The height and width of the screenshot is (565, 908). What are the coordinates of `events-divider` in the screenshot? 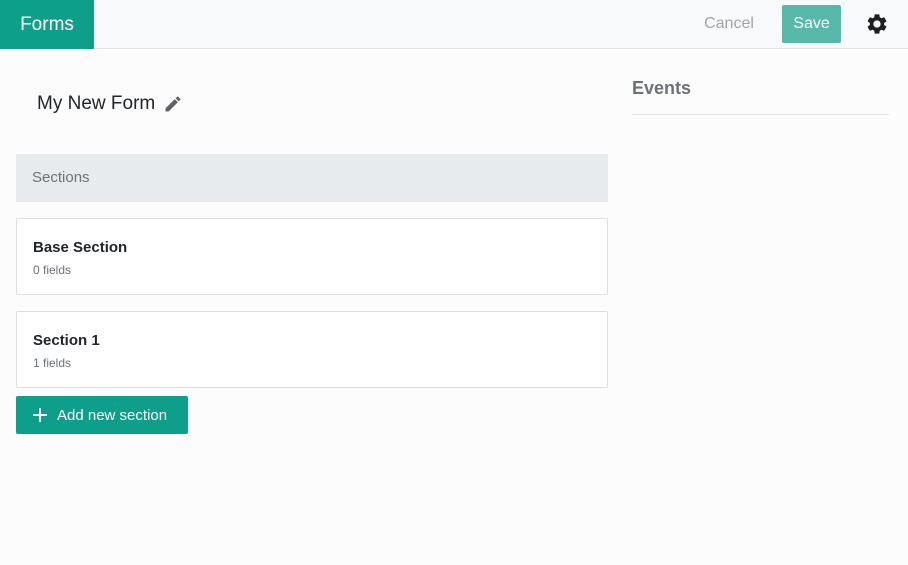 It's located at (760, 114).